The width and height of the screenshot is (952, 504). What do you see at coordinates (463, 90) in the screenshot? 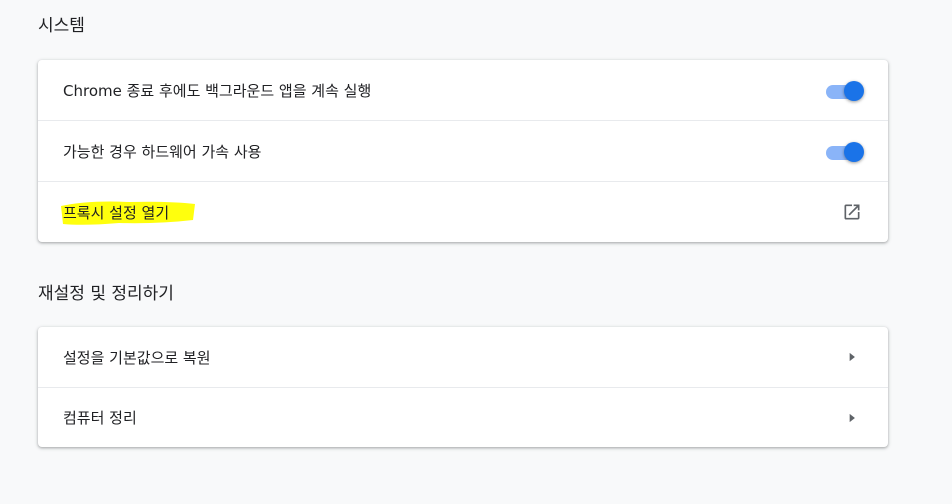
I see `background-apps-row: Chrome 종료 후에도 백그라운드 앱을 계속 실행` at bounding box center [463, 90].